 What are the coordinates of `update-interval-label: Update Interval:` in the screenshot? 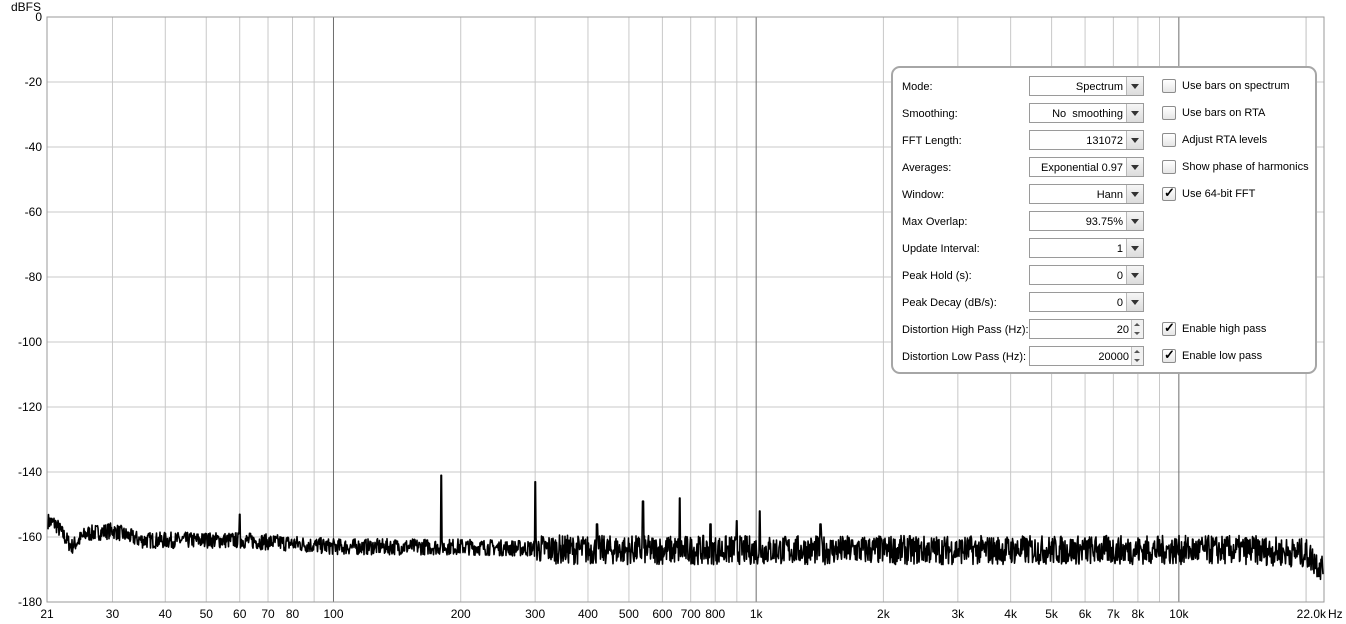 It's located at (941, 249).